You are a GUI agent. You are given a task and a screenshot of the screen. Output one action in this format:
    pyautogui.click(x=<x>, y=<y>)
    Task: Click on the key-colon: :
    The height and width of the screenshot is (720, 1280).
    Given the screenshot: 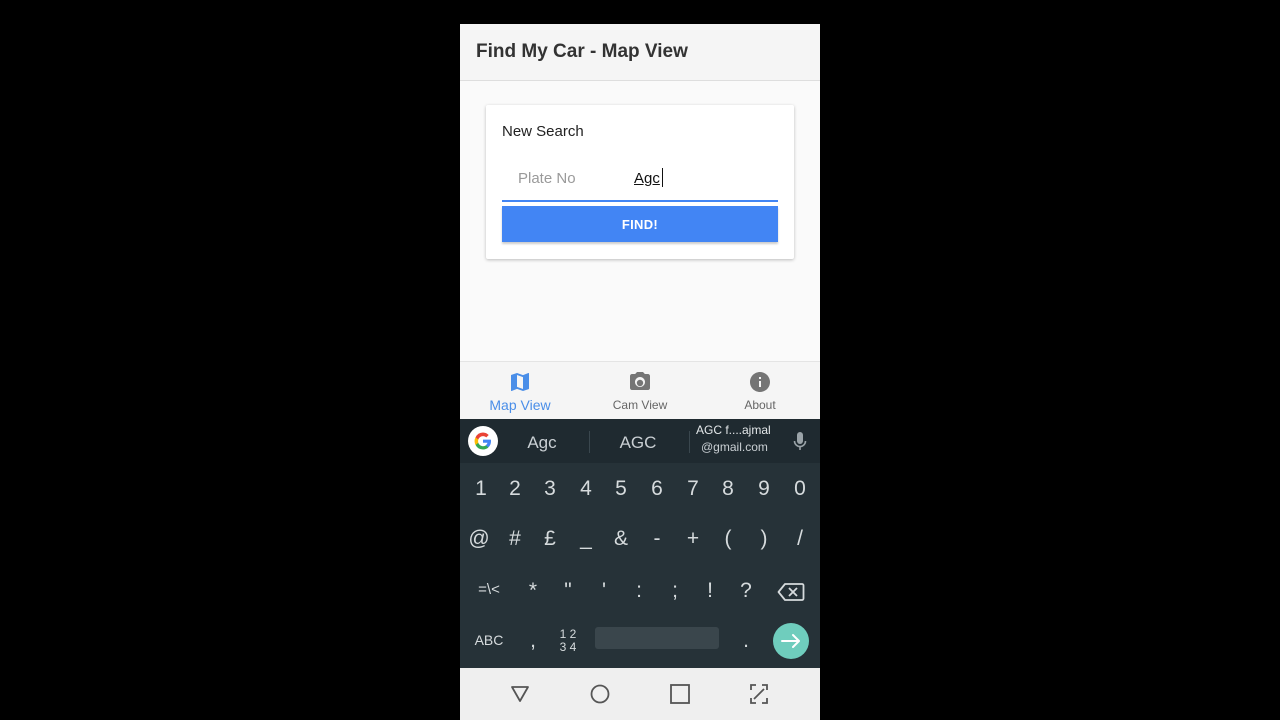 What is the action you would take?
    pyautogui.click(x=639, y=591)
    